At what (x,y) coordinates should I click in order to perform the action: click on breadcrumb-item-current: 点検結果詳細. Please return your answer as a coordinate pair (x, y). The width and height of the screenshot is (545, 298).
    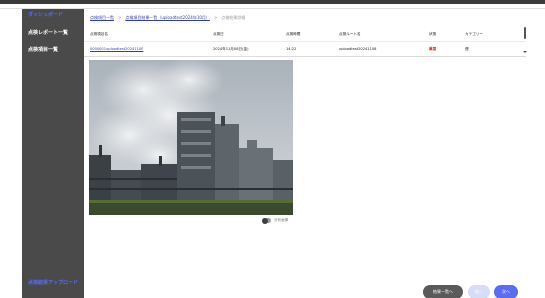
    Looking at the image, I should click on (233, 17).